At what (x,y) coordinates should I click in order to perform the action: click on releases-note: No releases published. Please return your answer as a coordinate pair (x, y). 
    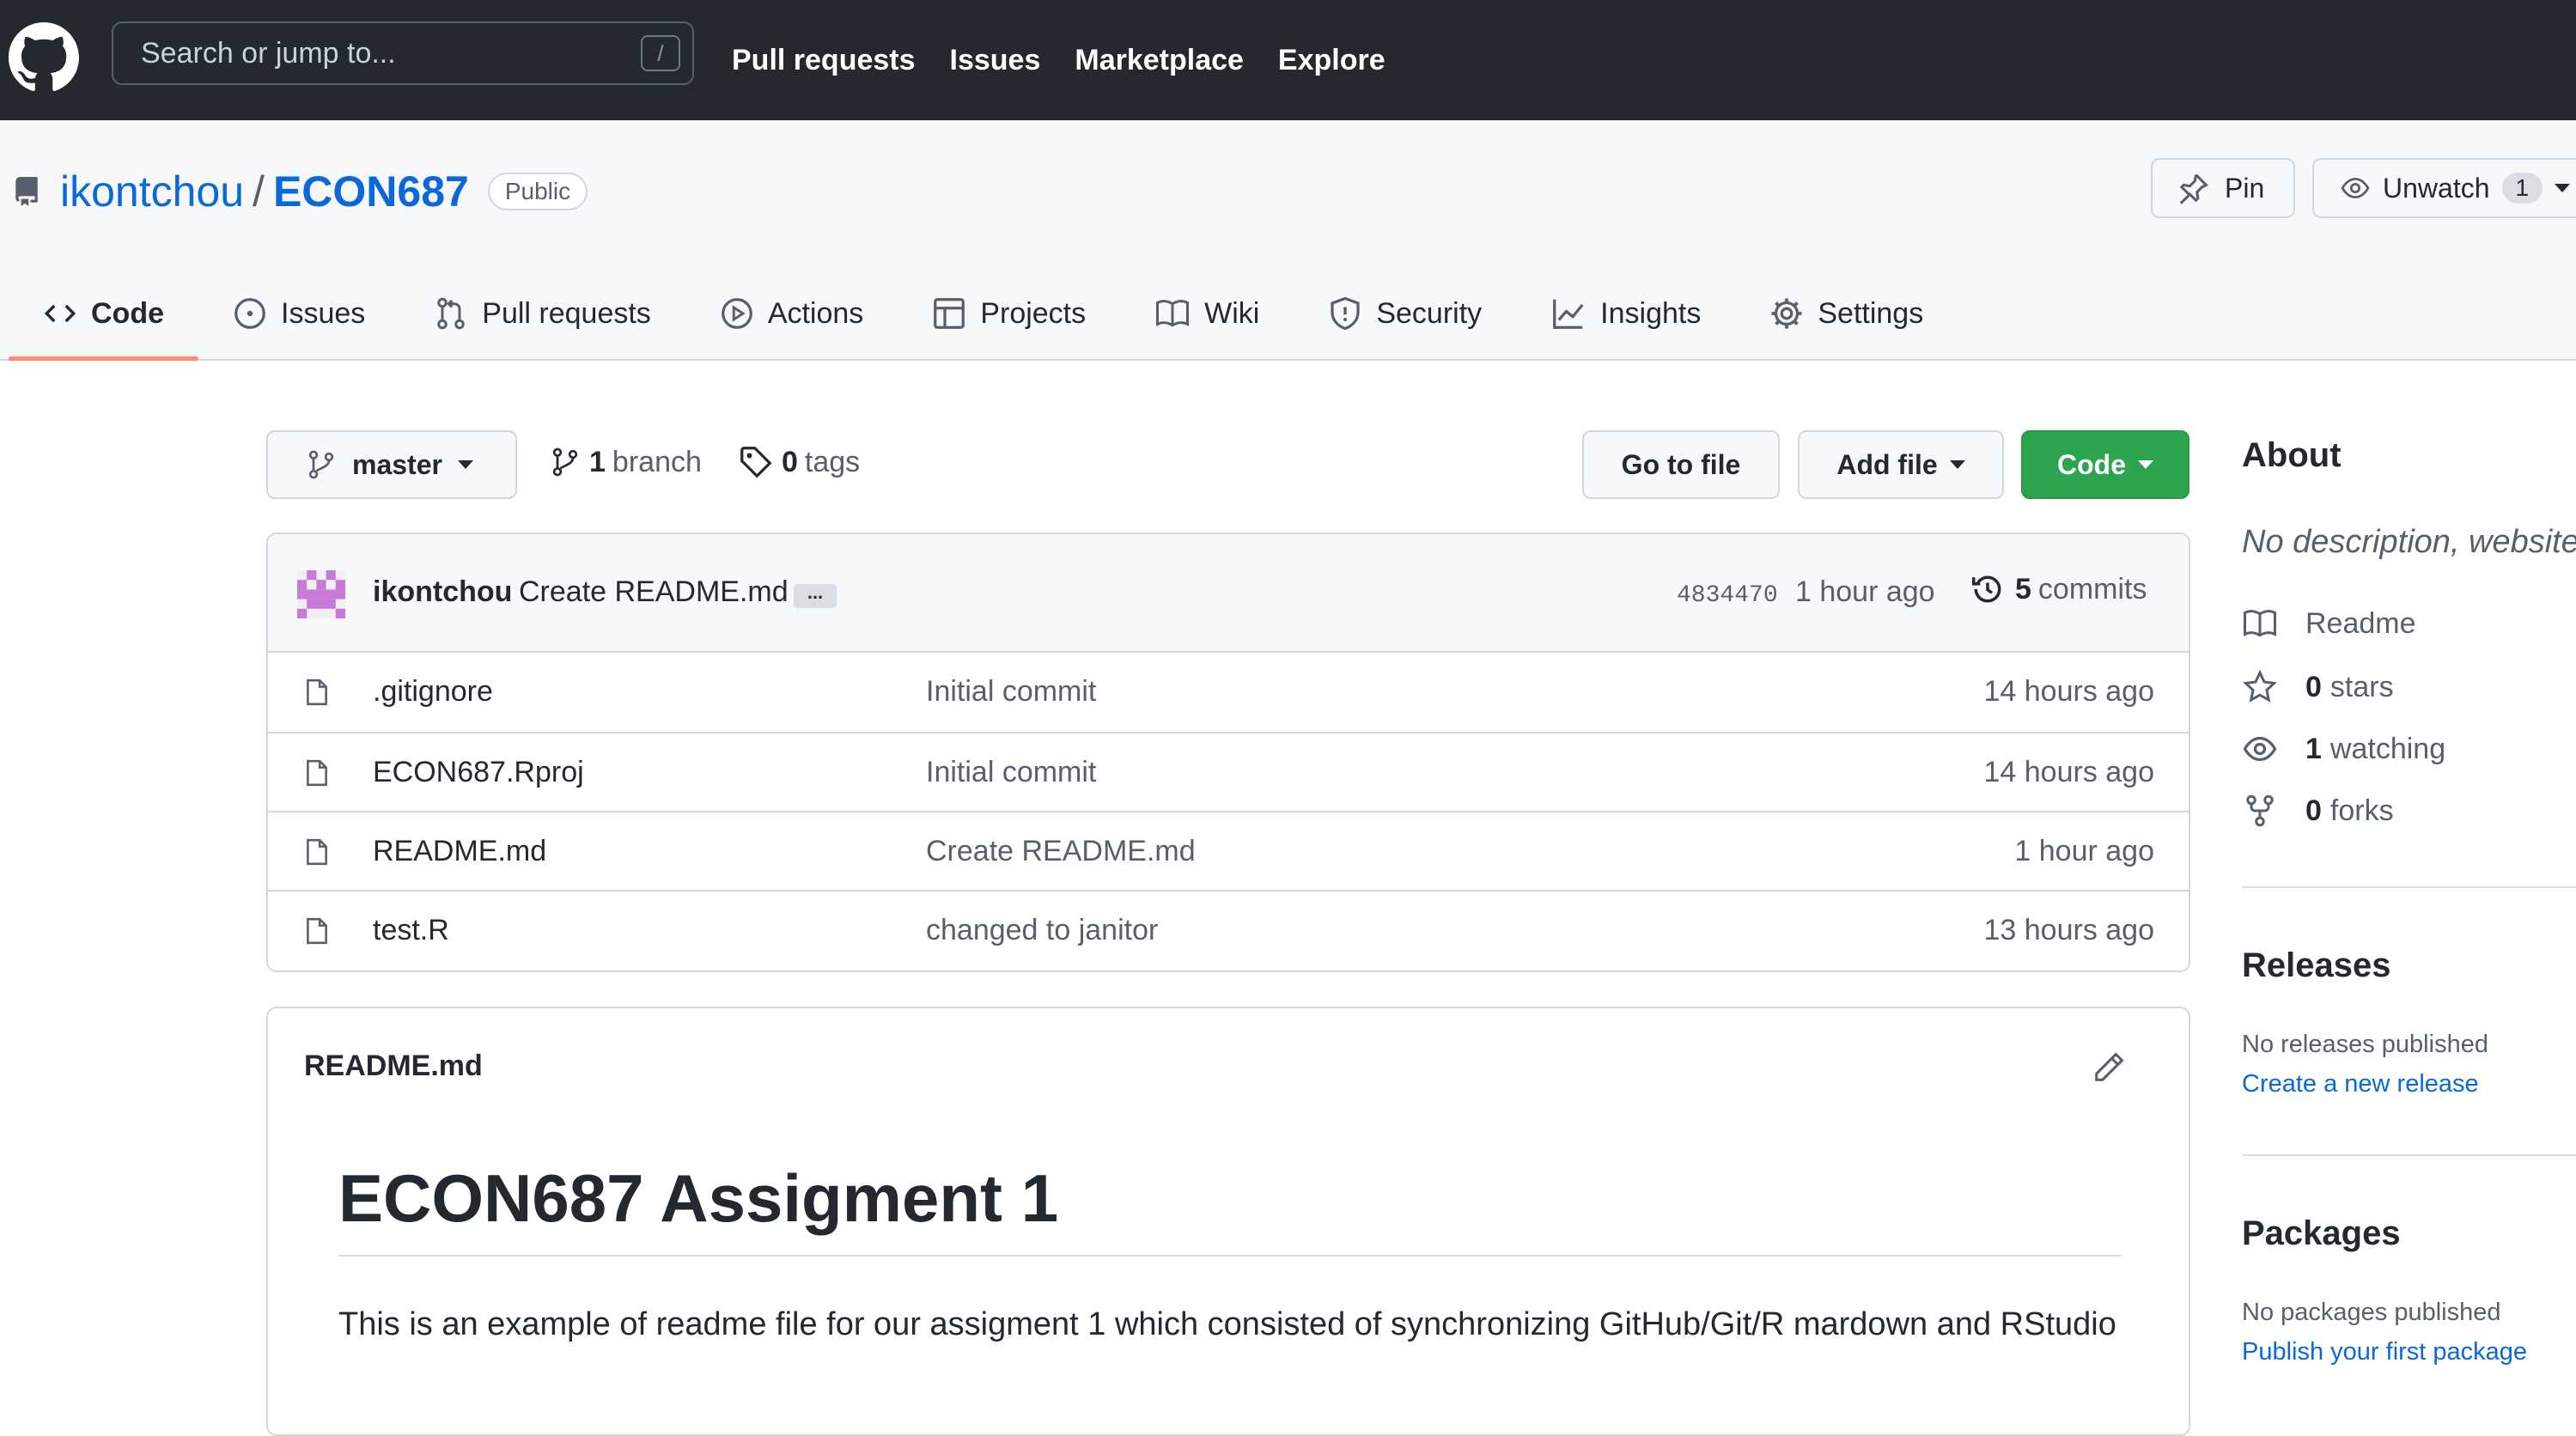
    Looking at the image, I should click on (2365, 1044).